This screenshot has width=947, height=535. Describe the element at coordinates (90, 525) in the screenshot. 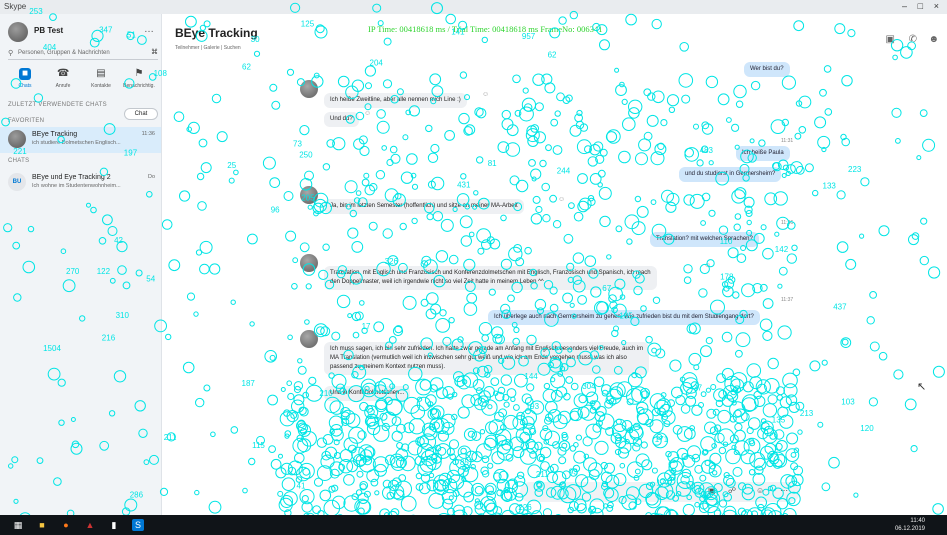

I see `app-icon: ▲` at that location.